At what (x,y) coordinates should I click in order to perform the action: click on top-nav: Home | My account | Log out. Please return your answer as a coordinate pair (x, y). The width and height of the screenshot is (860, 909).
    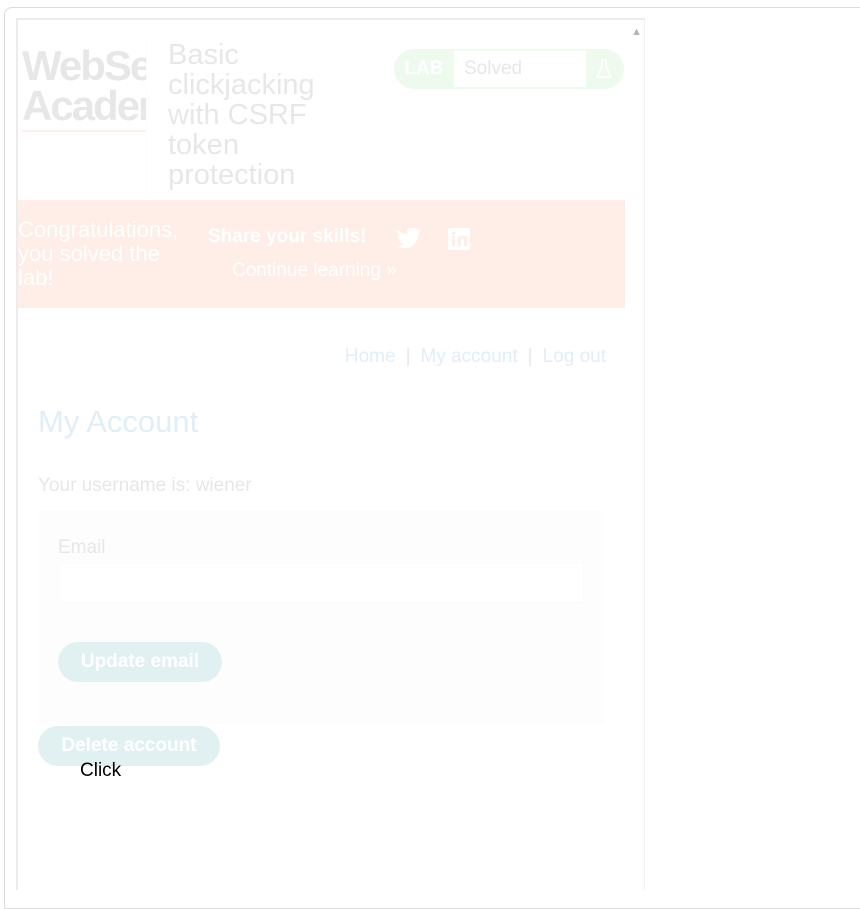
    Looking at the image, I should click on (475, 357).